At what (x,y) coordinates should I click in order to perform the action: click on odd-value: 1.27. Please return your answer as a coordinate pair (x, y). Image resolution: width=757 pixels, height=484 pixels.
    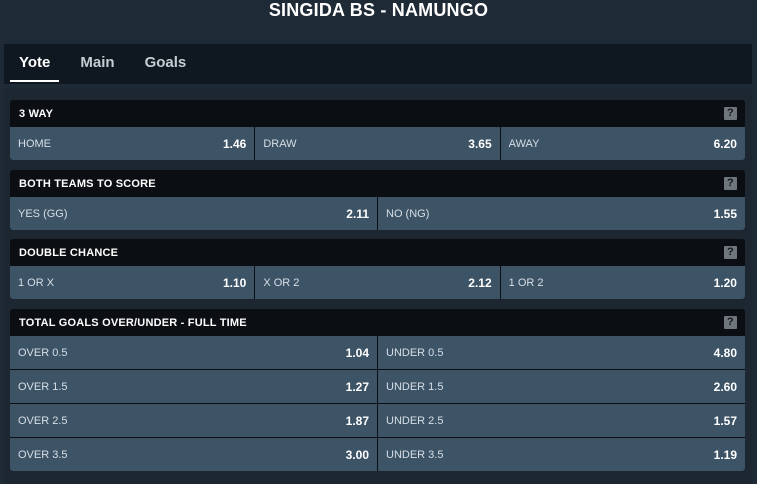
    Looking at the image, I should click on (357, 386).